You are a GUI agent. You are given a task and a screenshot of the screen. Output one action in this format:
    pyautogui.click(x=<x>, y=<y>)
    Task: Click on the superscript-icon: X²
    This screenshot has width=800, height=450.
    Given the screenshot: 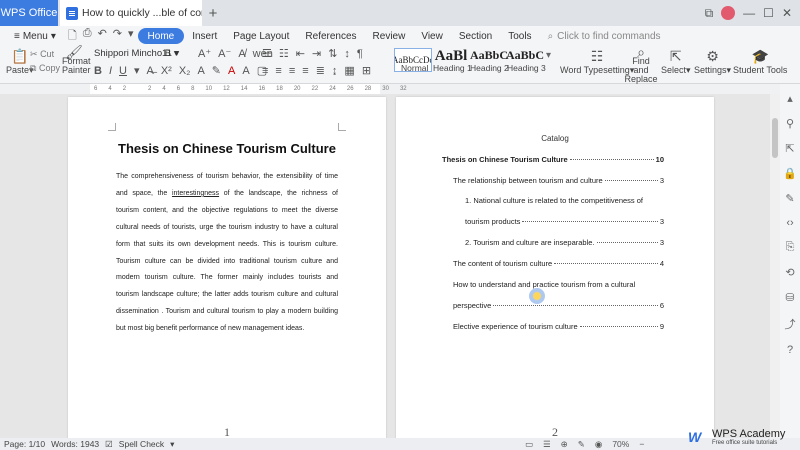 What is the action you would take?
    pyautogui.click(x=166, y=71)
    